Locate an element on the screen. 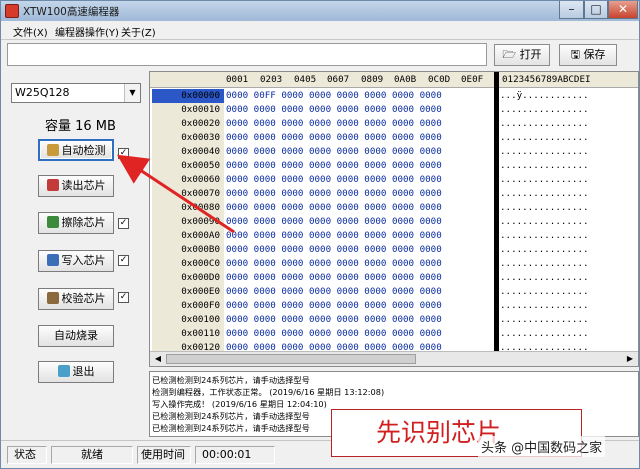 This screenshot has height=469, width=640. auto-detect-label: 自动检测 is located at coordinates (83, 150).